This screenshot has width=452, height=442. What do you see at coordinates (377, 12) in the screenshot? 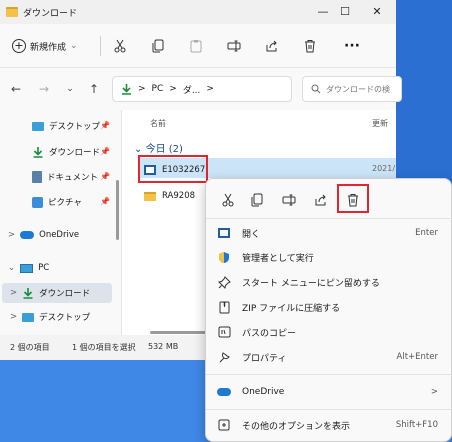
I see `close-button: ✕` at bounding box center [377, 12].